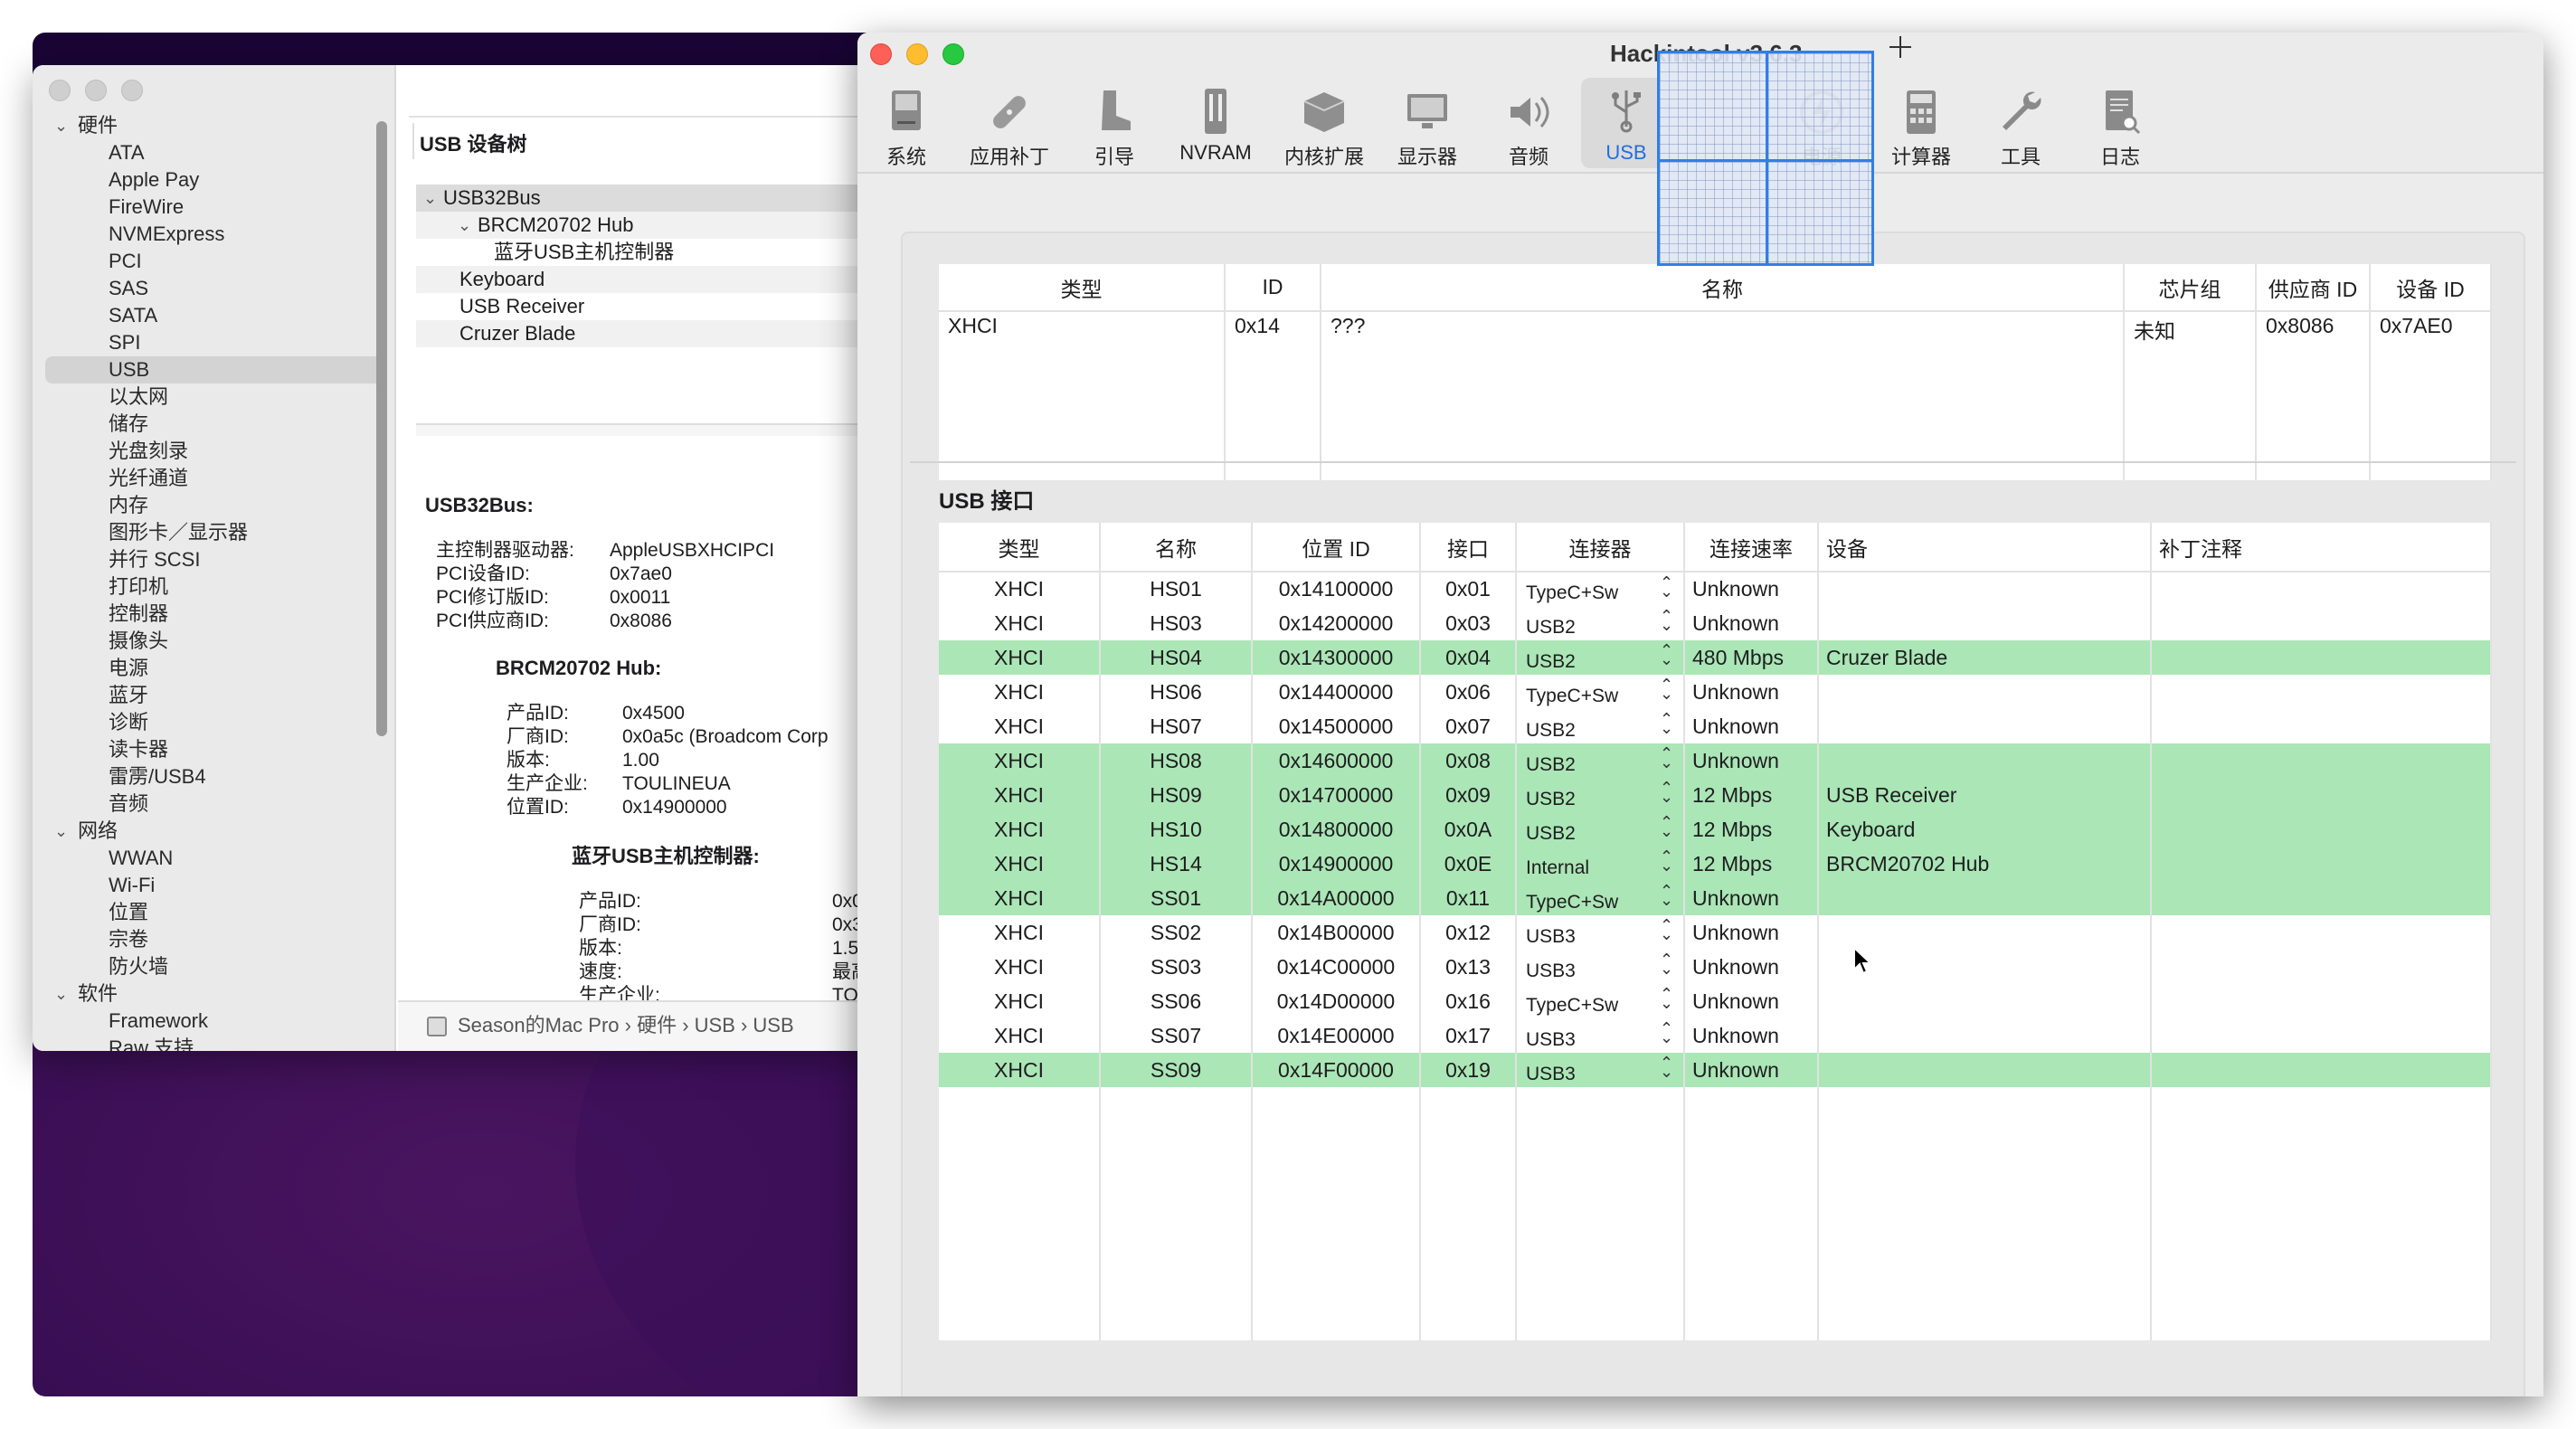 This screenshot has width=2576, height=1429. Describe the element at coordinates (214, 262) in the screenshot. I see `sidebar-item: PCI` at that location.